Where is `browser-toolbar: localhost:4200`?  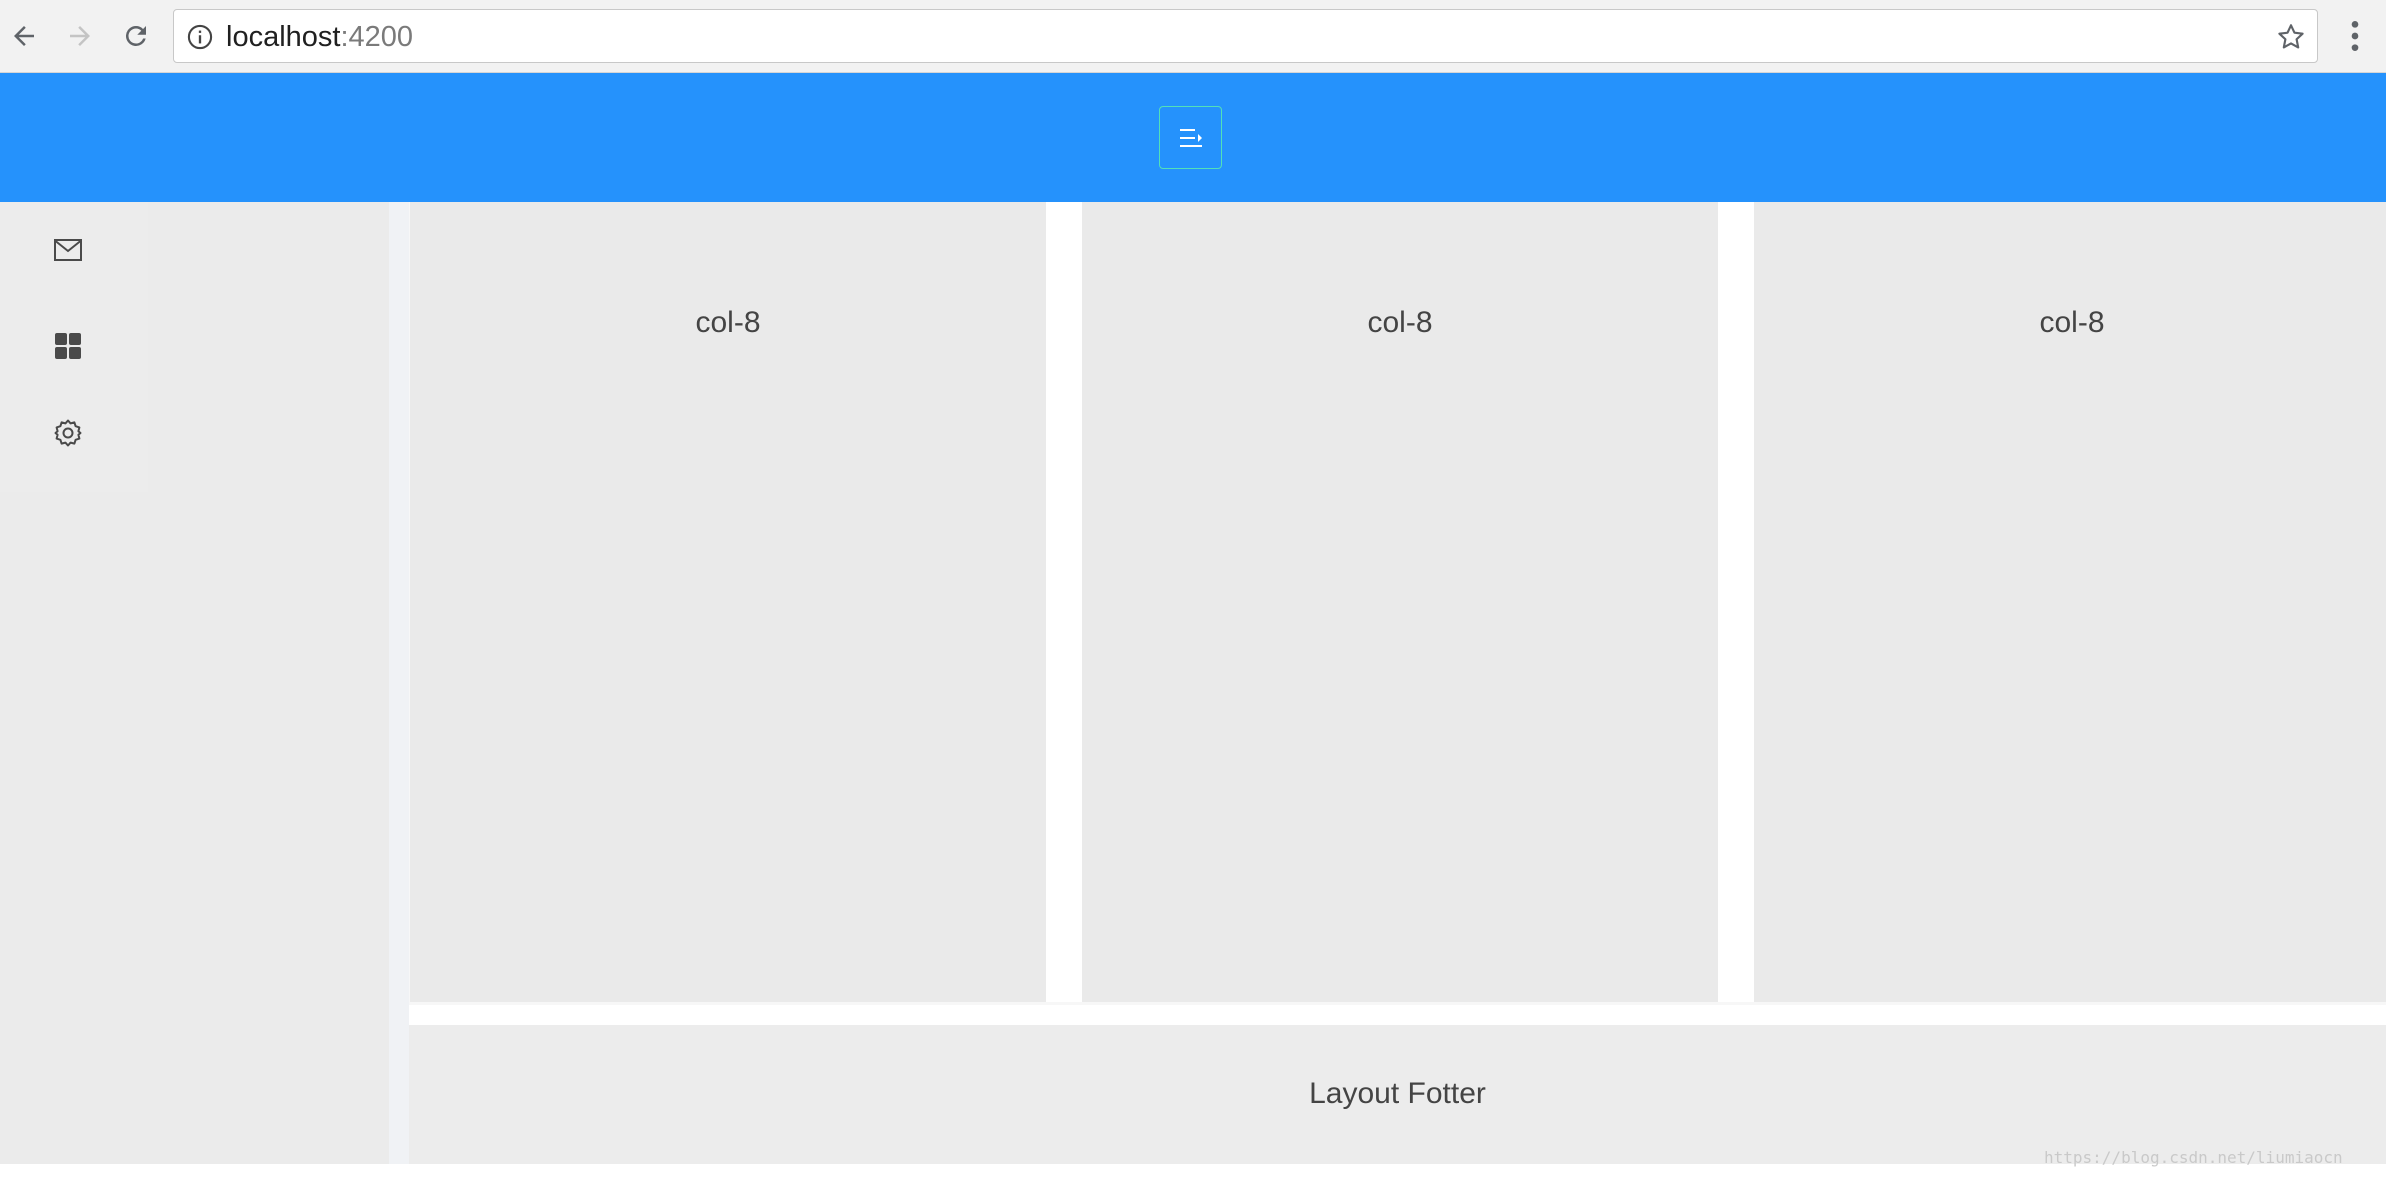 browser-toolbar: localhost:4200 is located at coordinates (1193, 36).